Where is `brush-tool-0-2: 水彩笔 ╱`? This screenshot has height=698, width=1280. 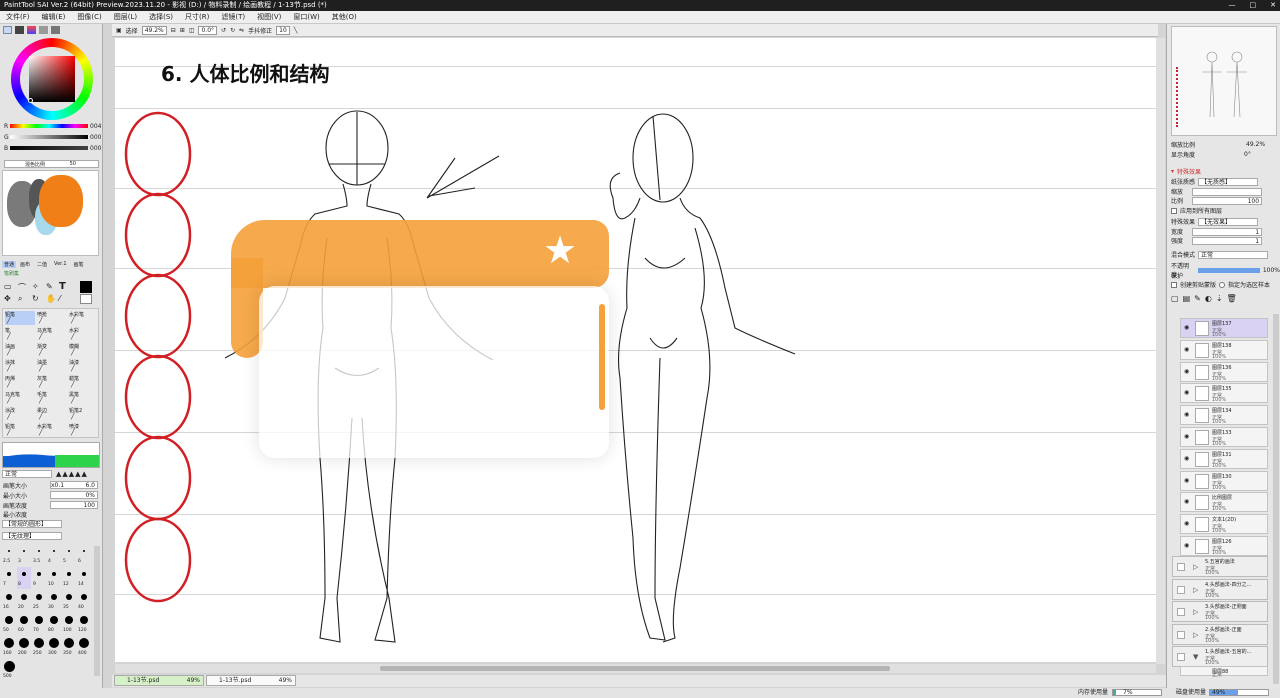
brush-tool-0-2: 水彩笔 ╱ is located at coordinates (84, 318).